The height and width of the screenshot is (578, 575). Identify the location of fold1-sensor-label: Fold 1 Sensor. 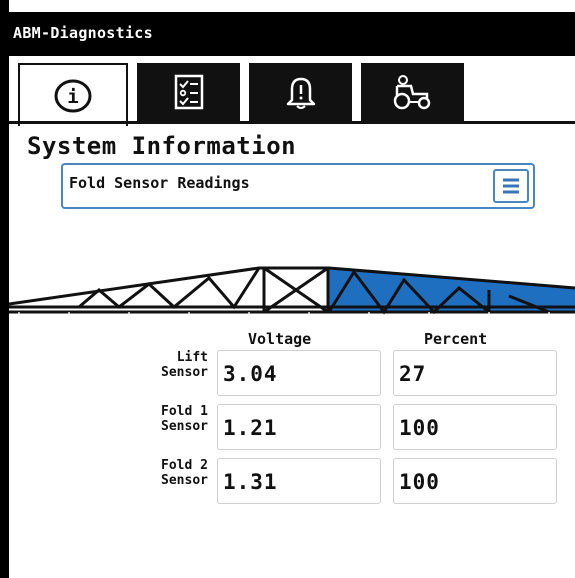
(160, 419).